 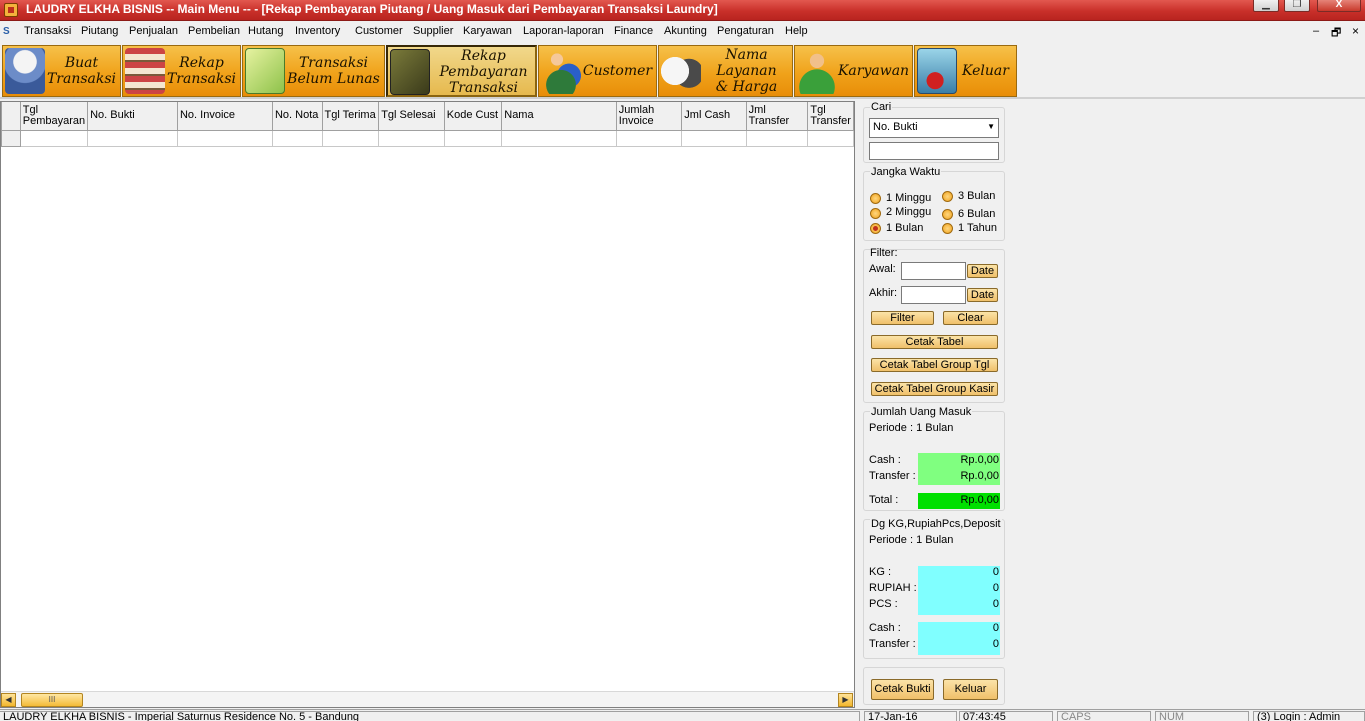 I want to click on menu-pengaturan: Pengaturan, so click(x=745, y=31).